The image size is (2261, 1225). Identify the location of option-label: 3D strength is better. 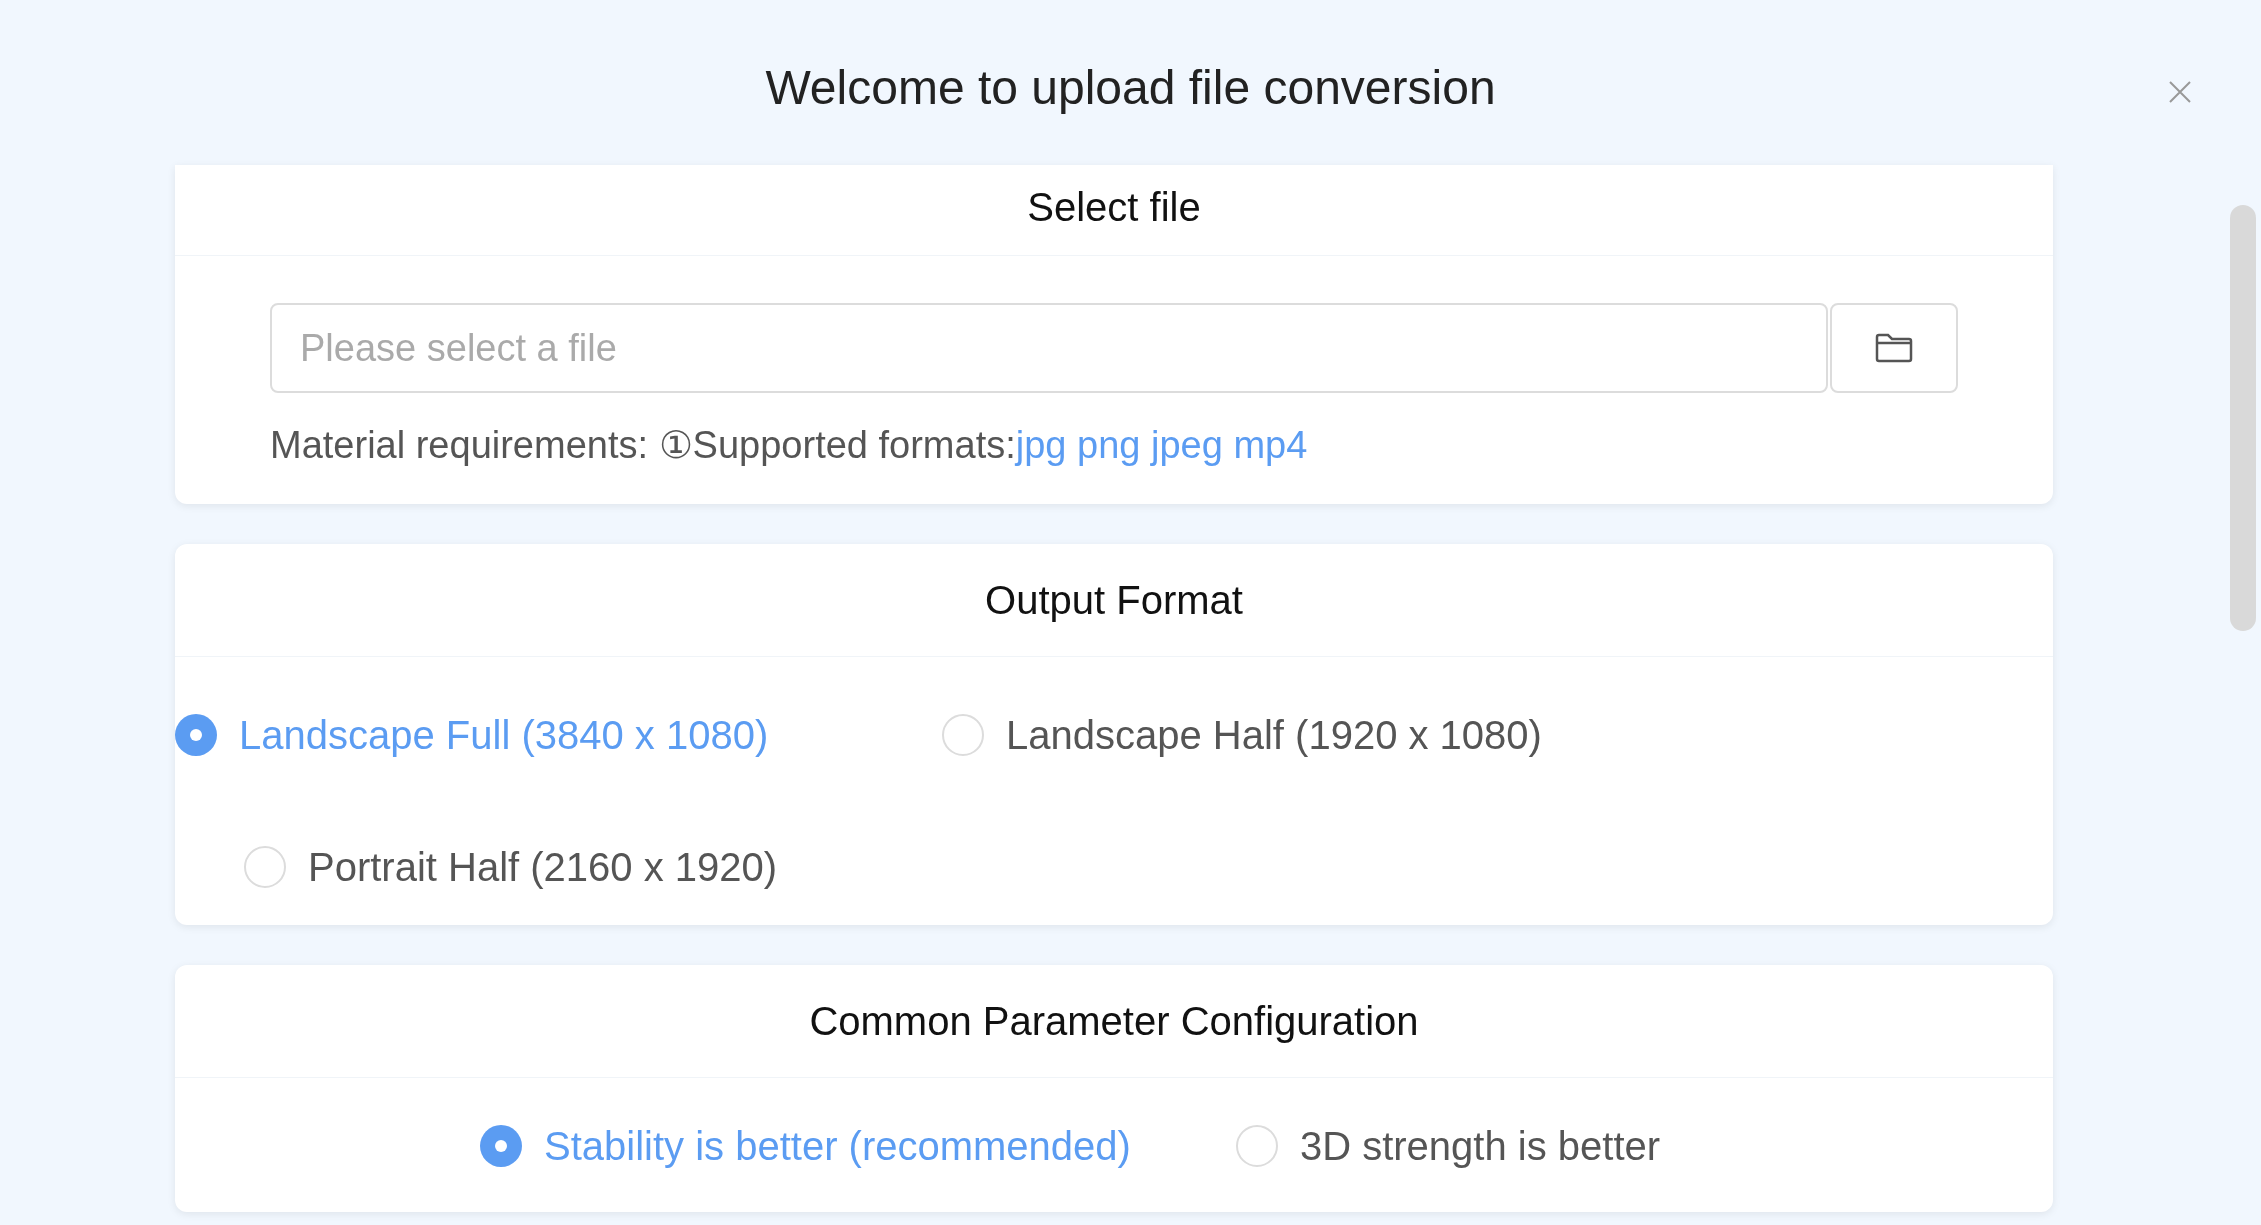
(1480, 1146).